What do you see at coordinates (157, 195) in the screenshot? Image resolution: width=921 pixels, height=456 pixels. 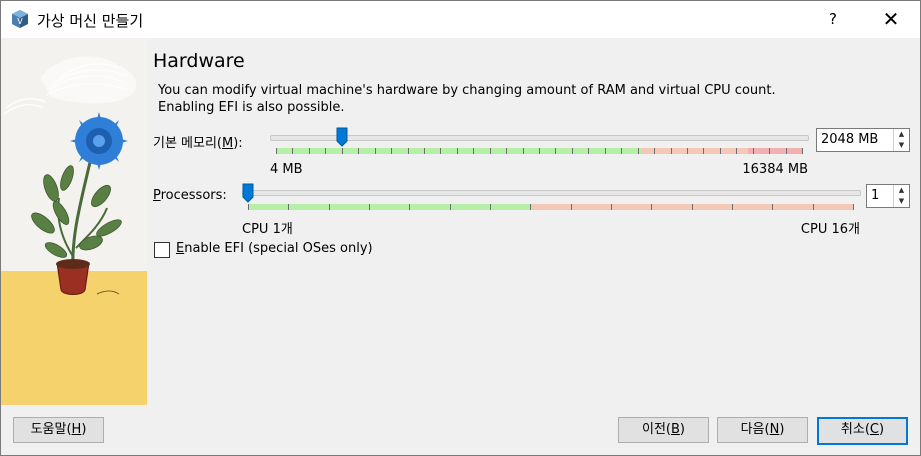 I see `processors-label-mnemonic: P` at bounding box center [157, 195].